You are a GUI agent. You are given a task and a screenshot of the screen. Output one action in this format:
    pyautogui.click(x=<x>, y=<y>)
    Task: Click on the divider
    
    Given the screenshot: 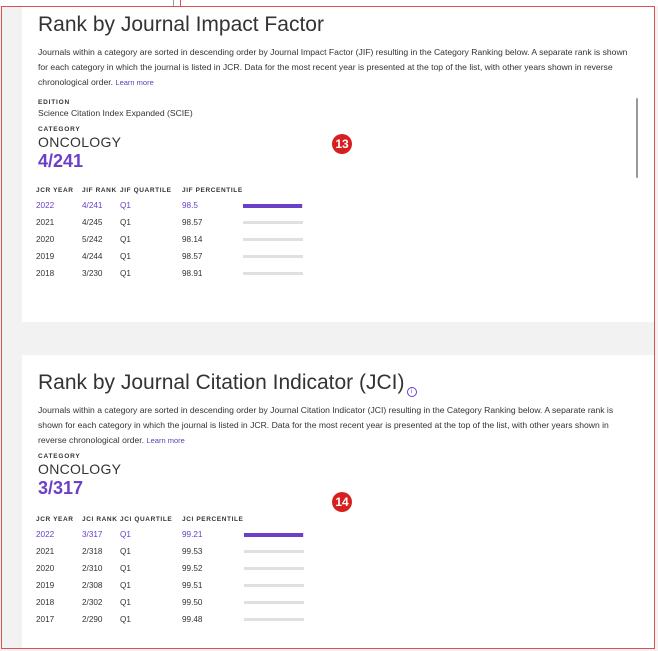 What is the action you would take?
    pyautogui.click(x=173, y=3)
    